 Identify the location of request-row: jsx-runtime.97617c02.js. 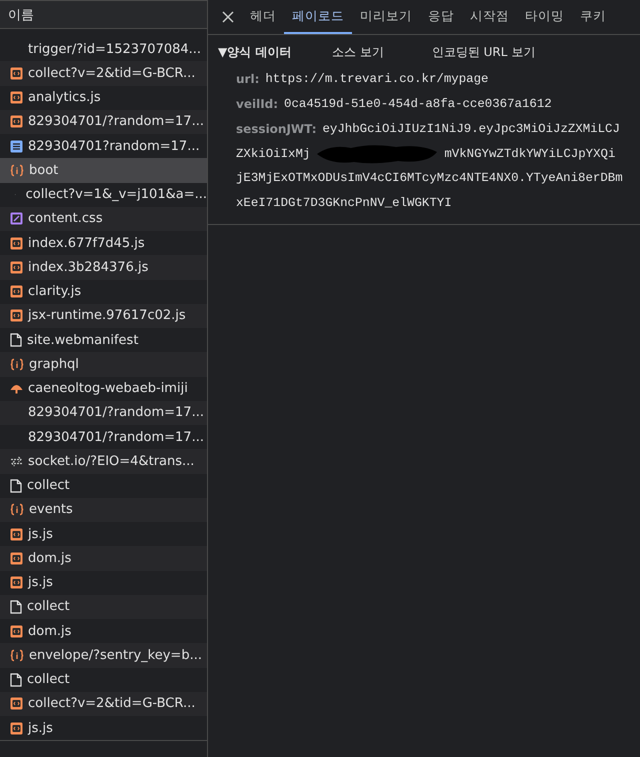
(103, 316).